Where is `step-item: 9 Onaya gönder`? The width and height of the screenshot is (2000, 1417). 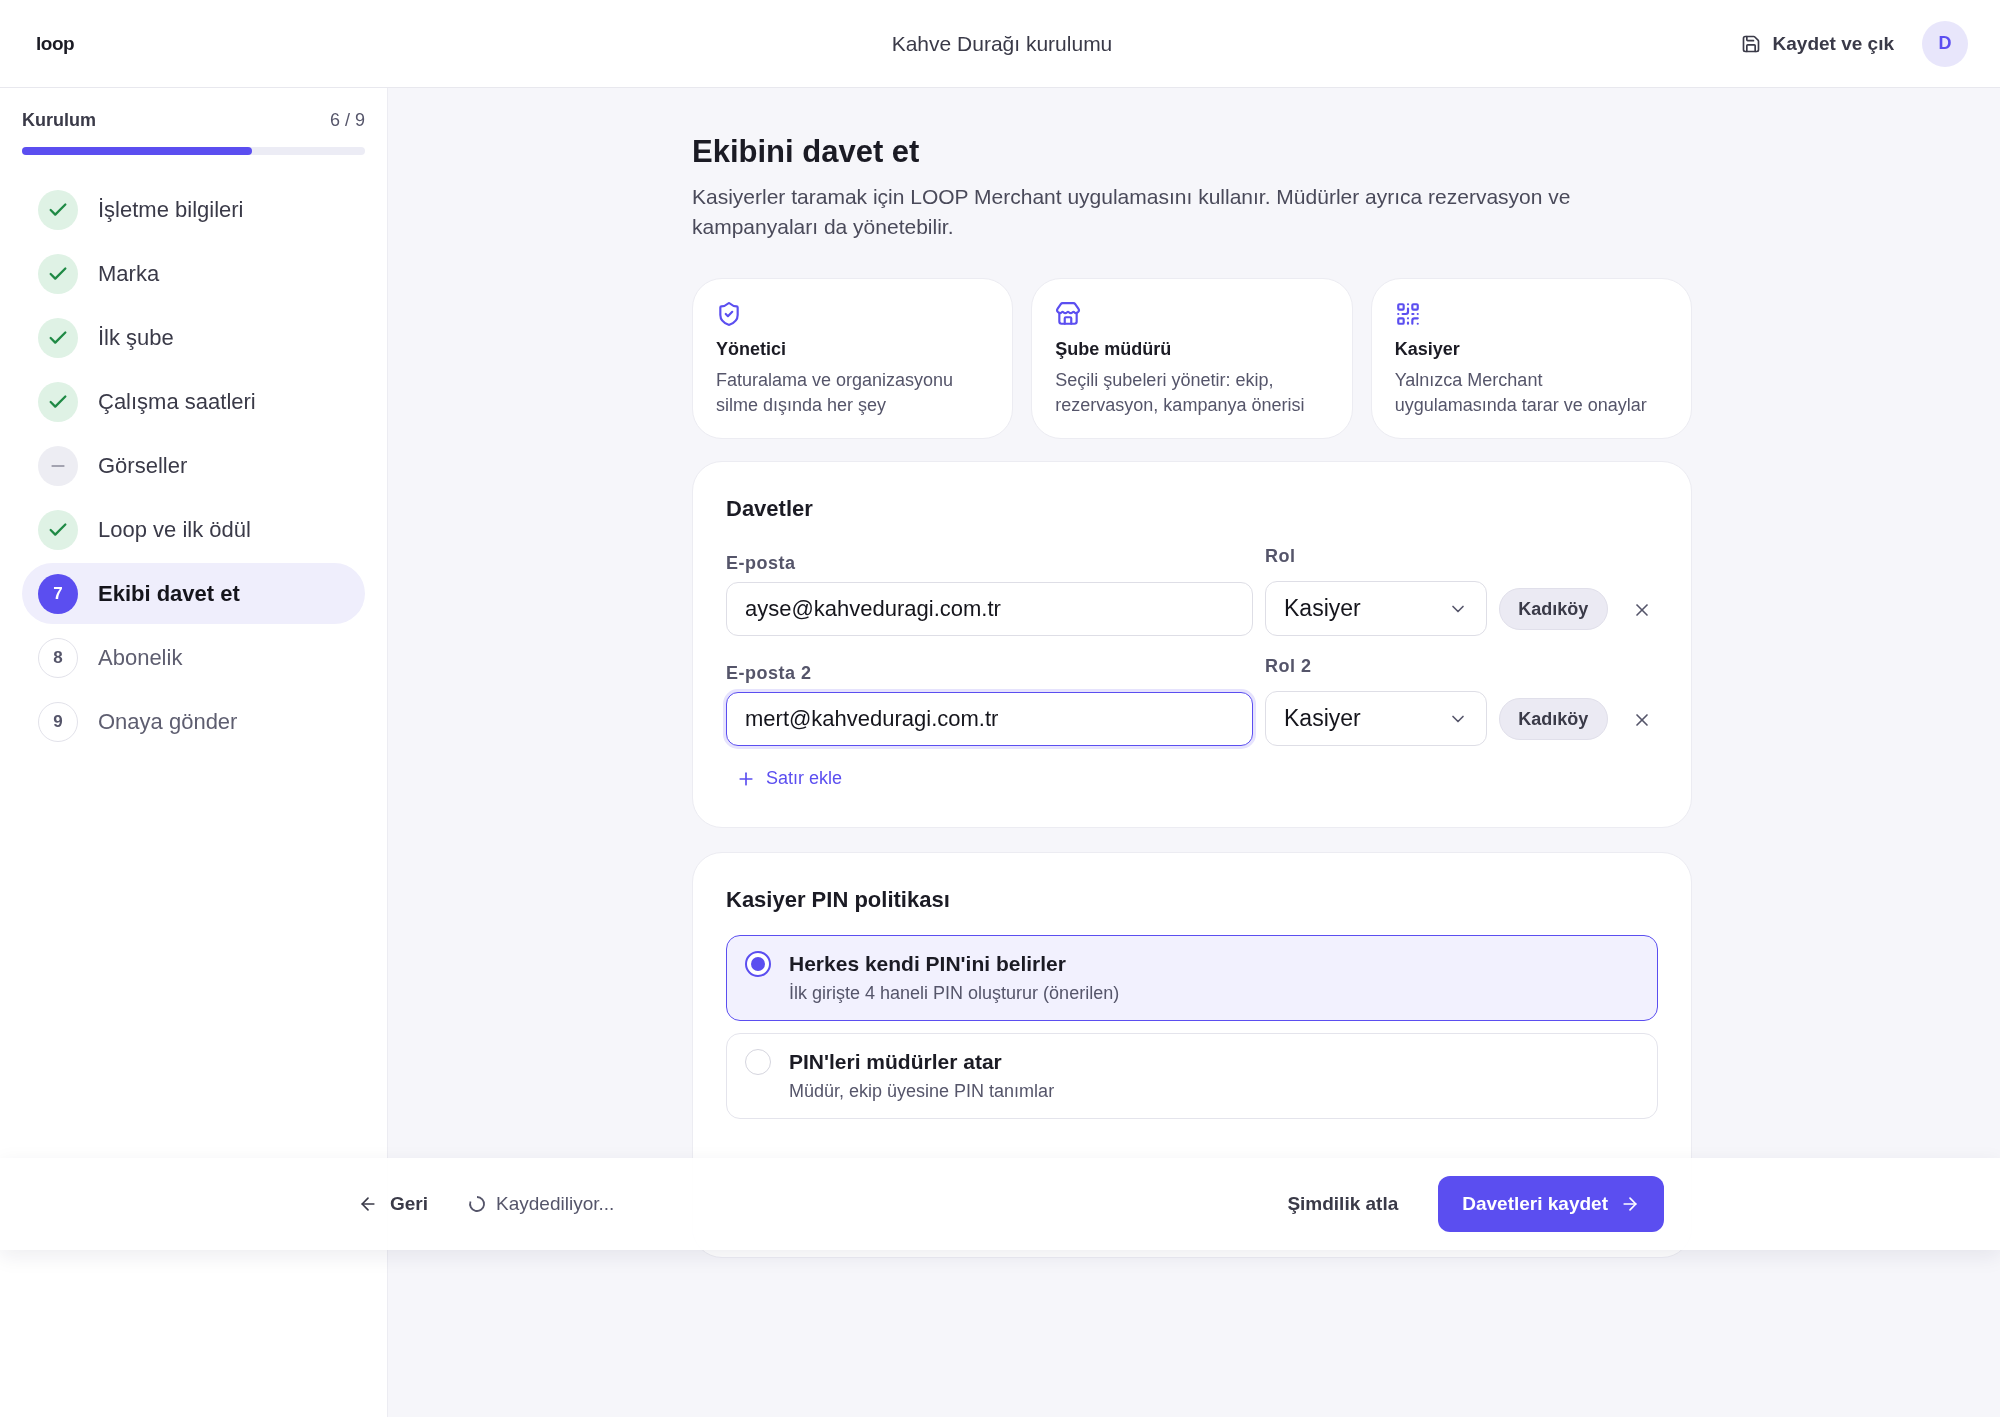 step-item: 9 Onaya gönder is located at coordinates (193, 721).